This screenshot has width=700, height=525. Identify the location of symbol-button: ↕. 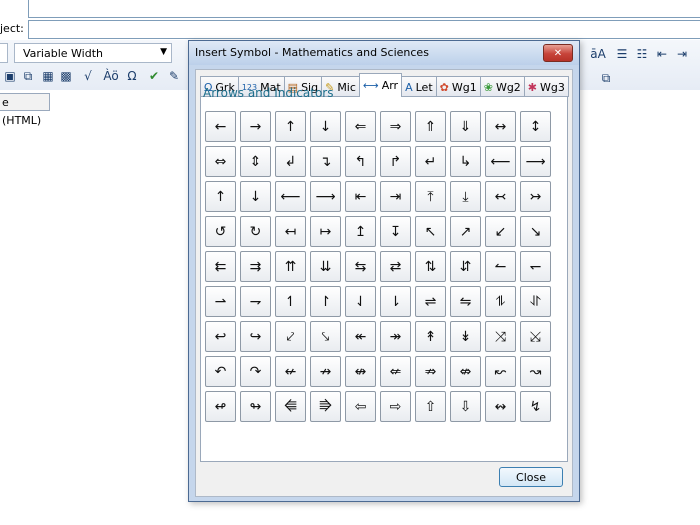
(535, 126).